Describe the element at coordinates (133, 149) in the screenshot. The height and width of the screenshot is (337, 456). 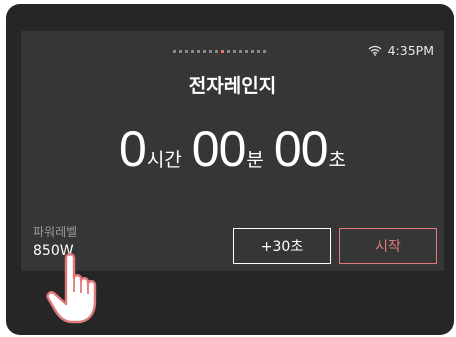
I see `timer-hours: 0` at that location.